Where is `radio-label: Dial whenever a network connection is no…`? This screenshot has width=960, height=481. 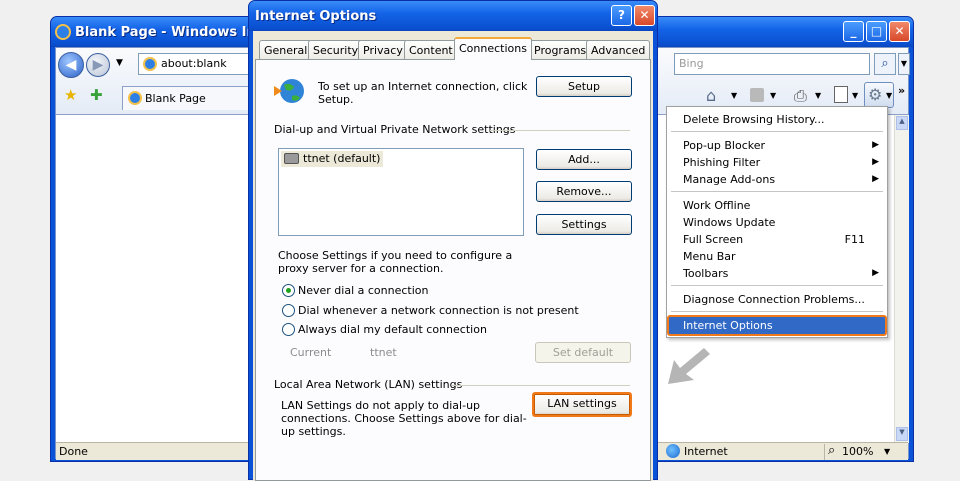 radio-label: Dial whenever a network connection is no… is located at coordinates (438, 310).